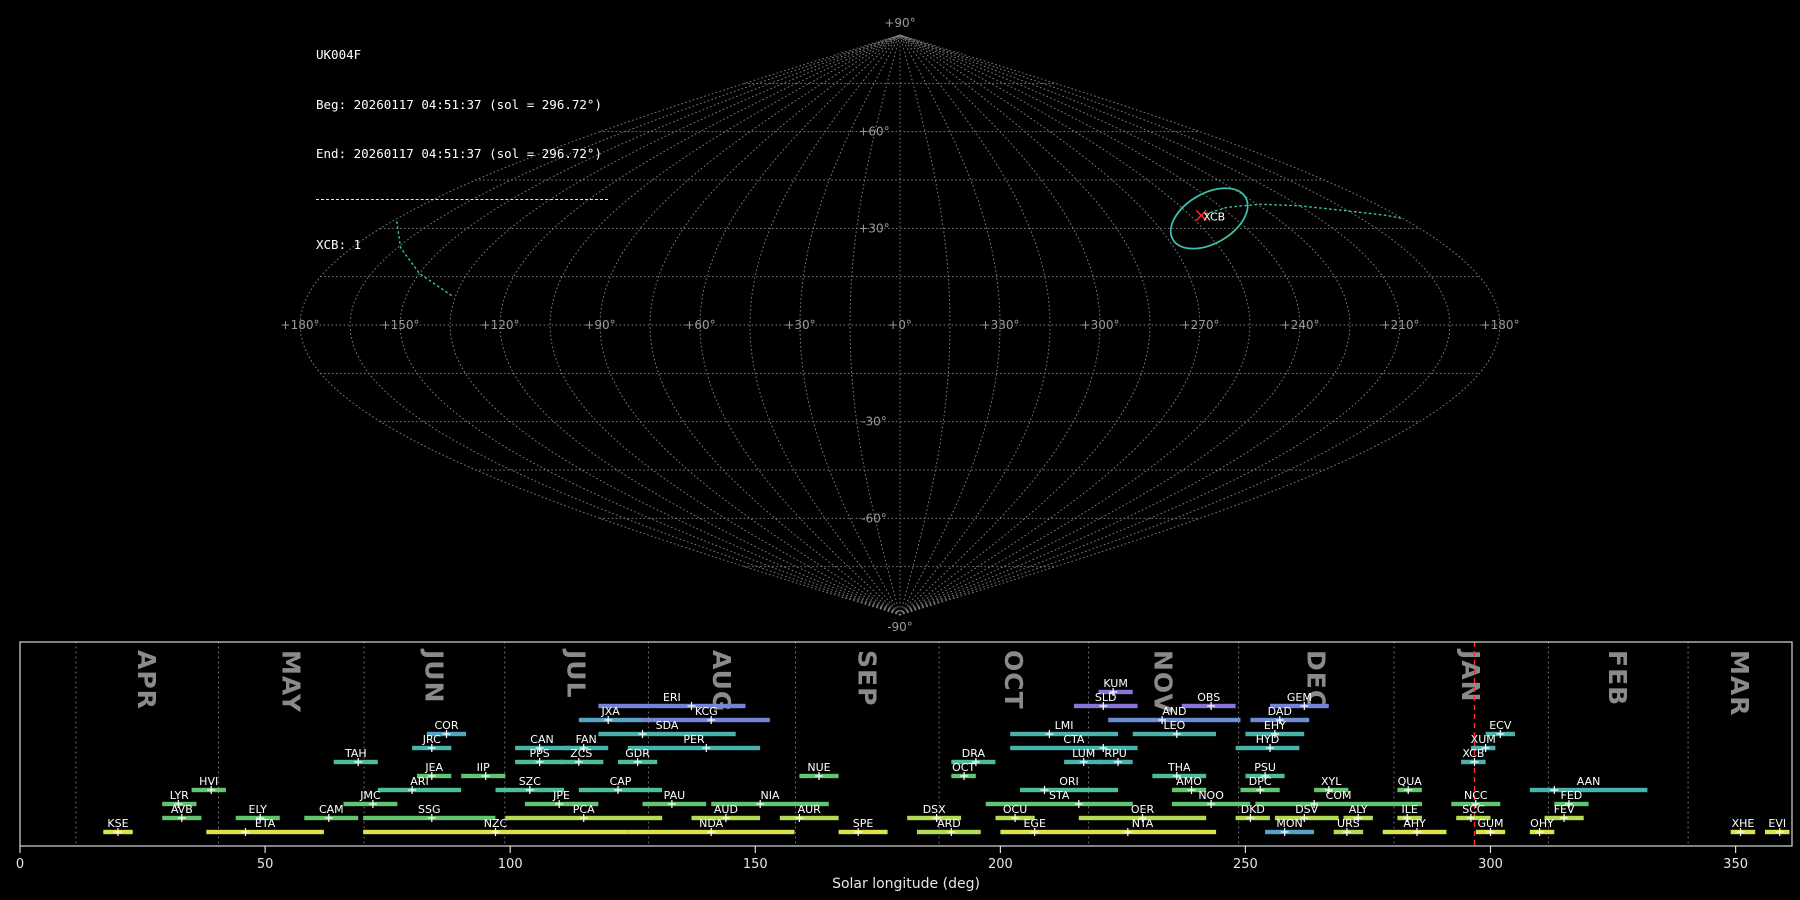 Image resolution: width=1800 pixels, height=900 pixels. What do you see at coordinates (949, 823) in the screenshot?
I see `shower-label-ARD: ARD` at bounding box center [949, 823].